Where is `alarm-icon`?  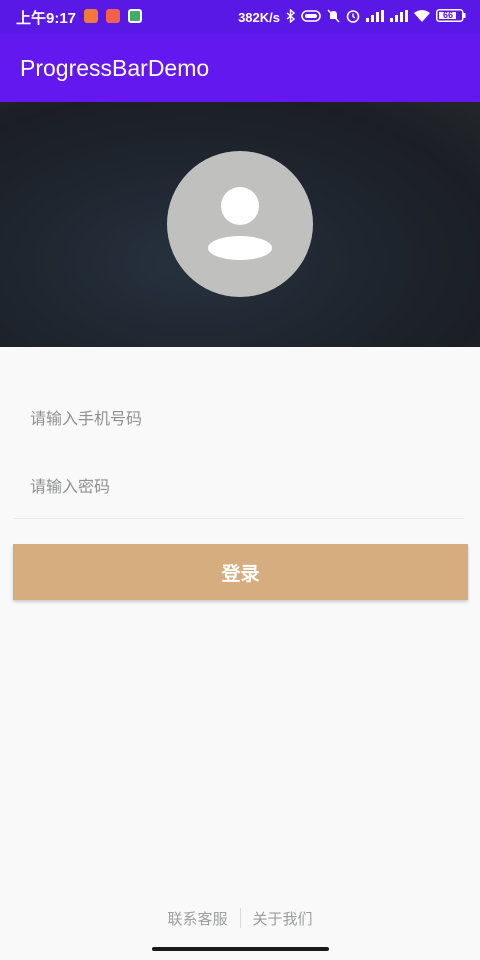
alarm-icon is located at coordinates (353, 17).